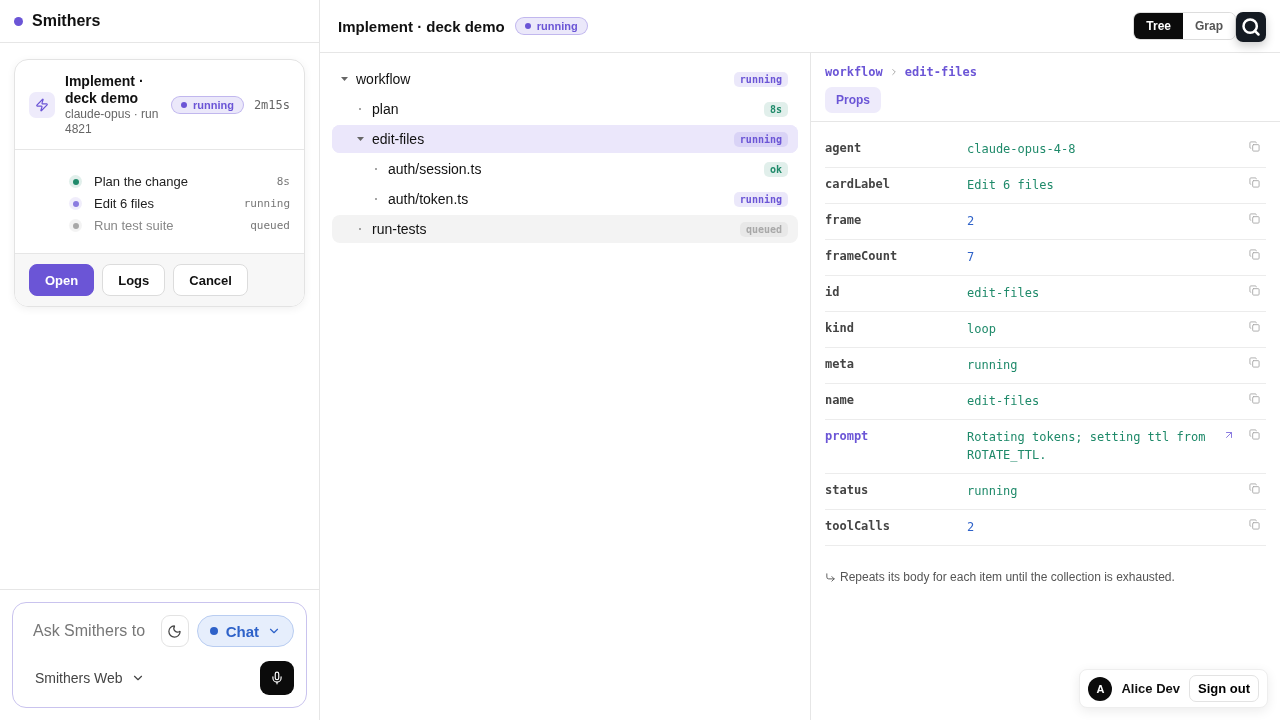 This screenshot has height=720, width=1280. What do you see at coordinates (213, 631) in the screenshot?
I see `status-dot` at bounding box center [213, 631].